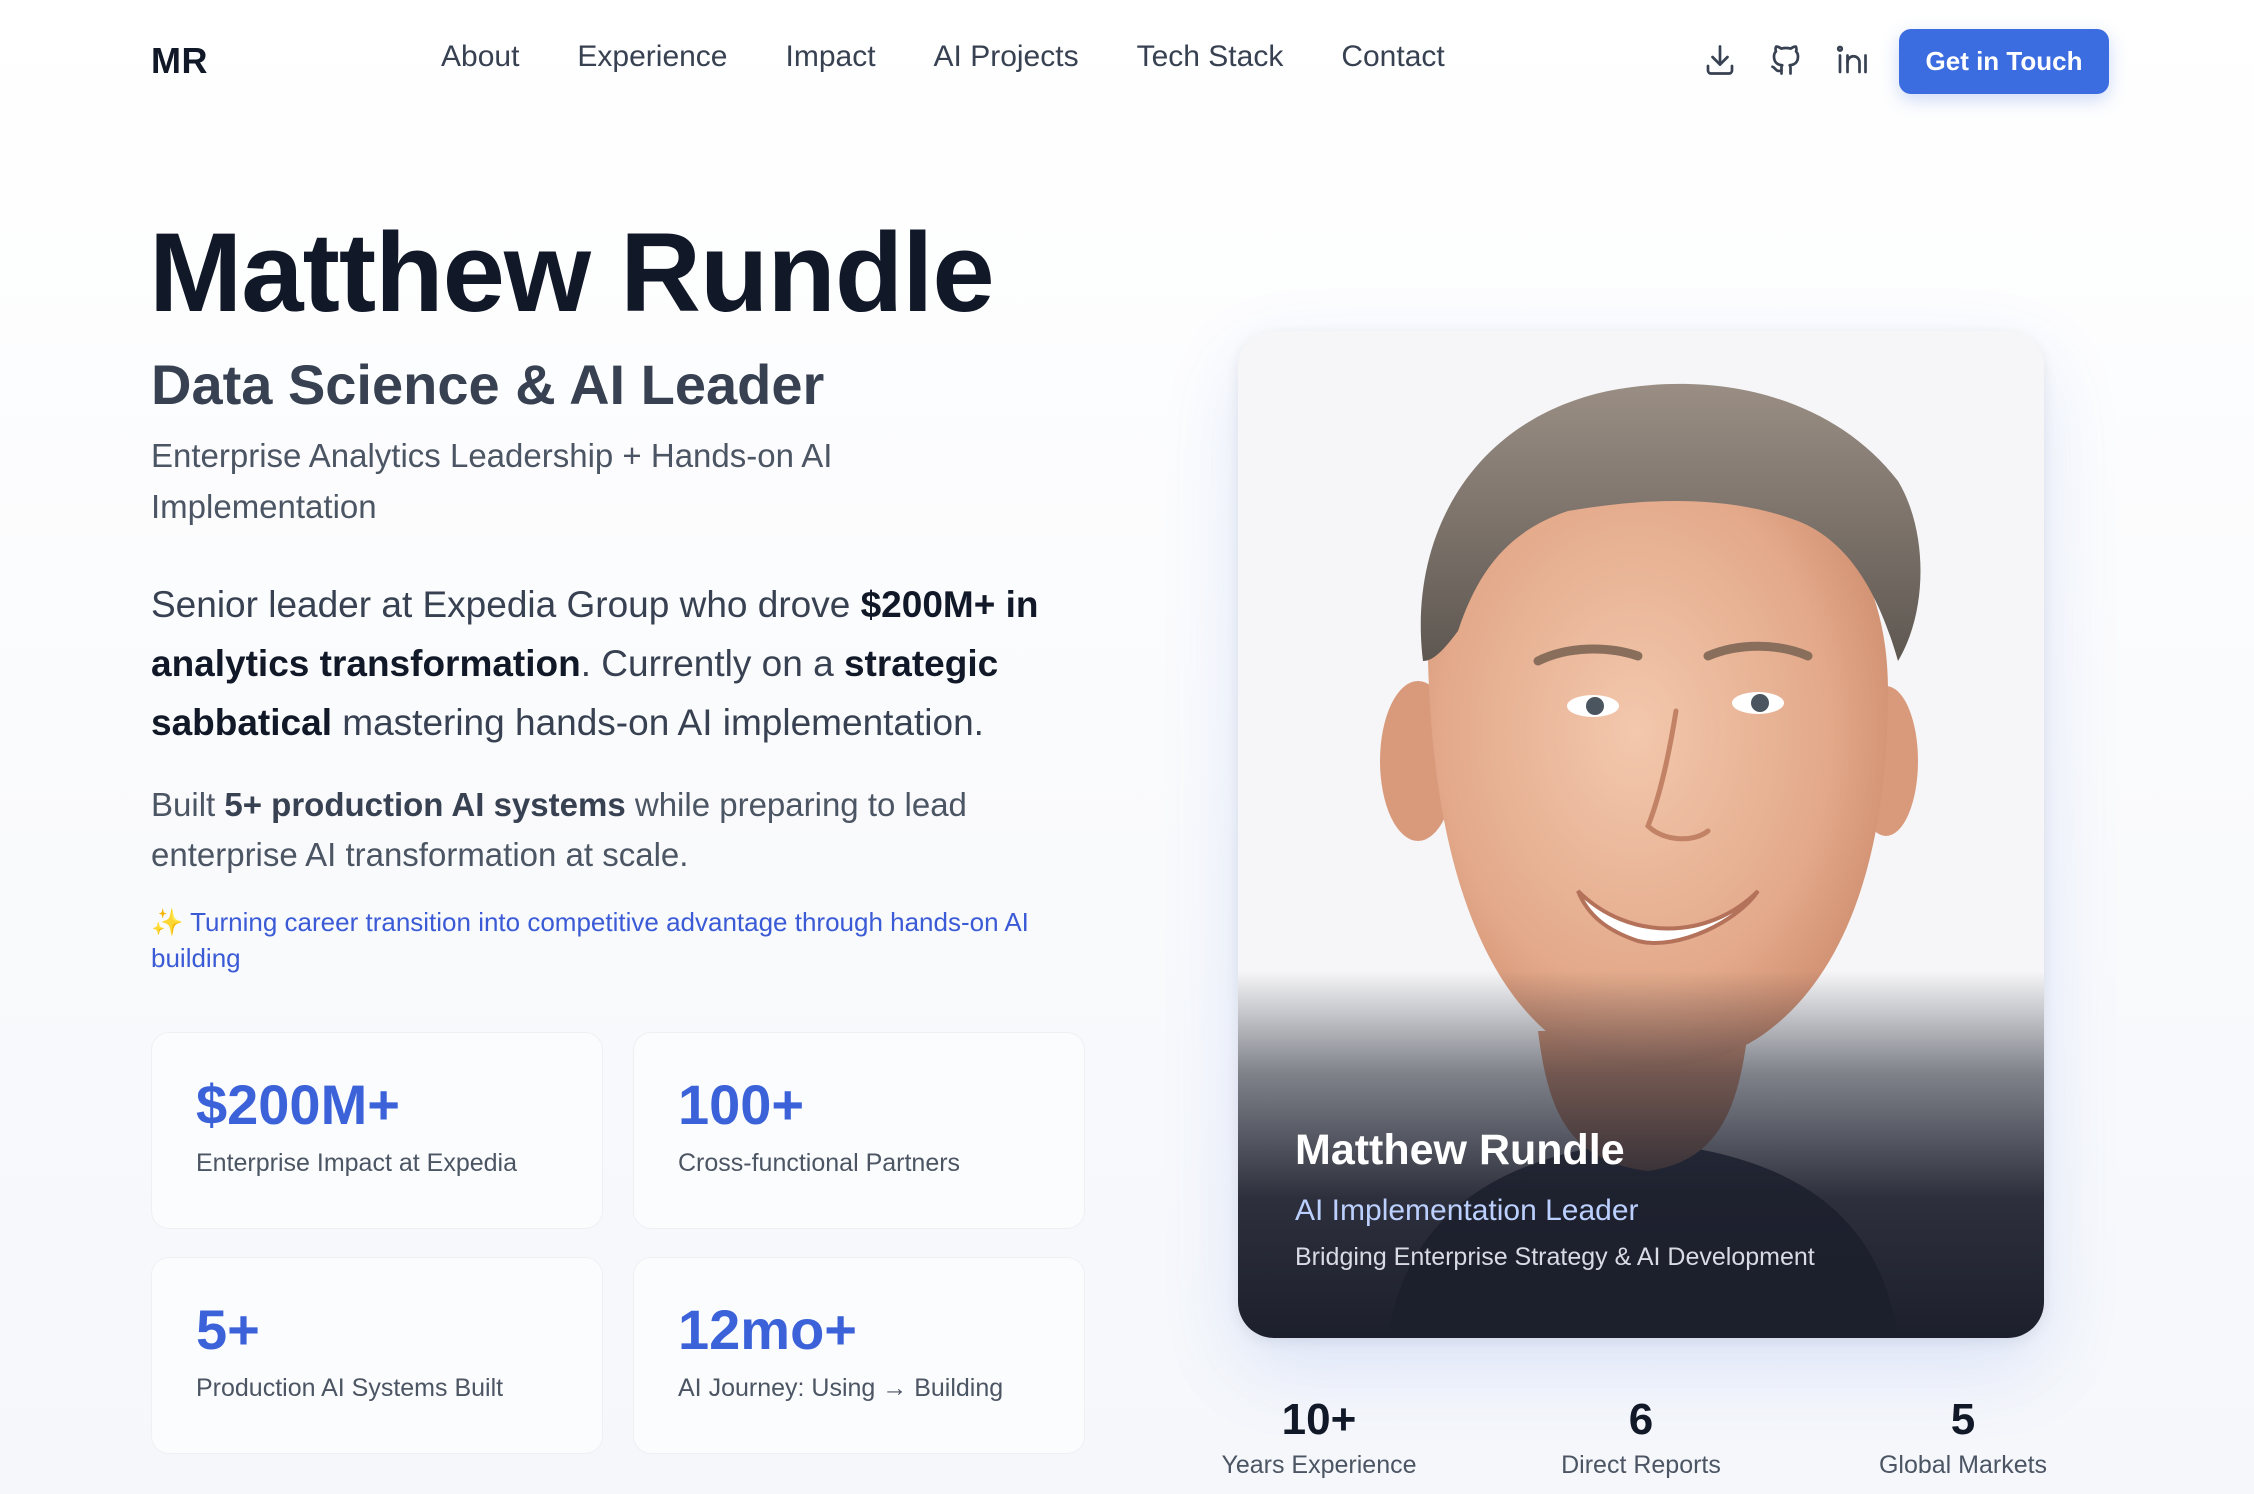 The image size is (2254, 1494). What do you see at coordinates (1641, 1465) in the screenshot?
I see `mini-stat-label: Direct Reports` at bounding box center [1641, 1465].